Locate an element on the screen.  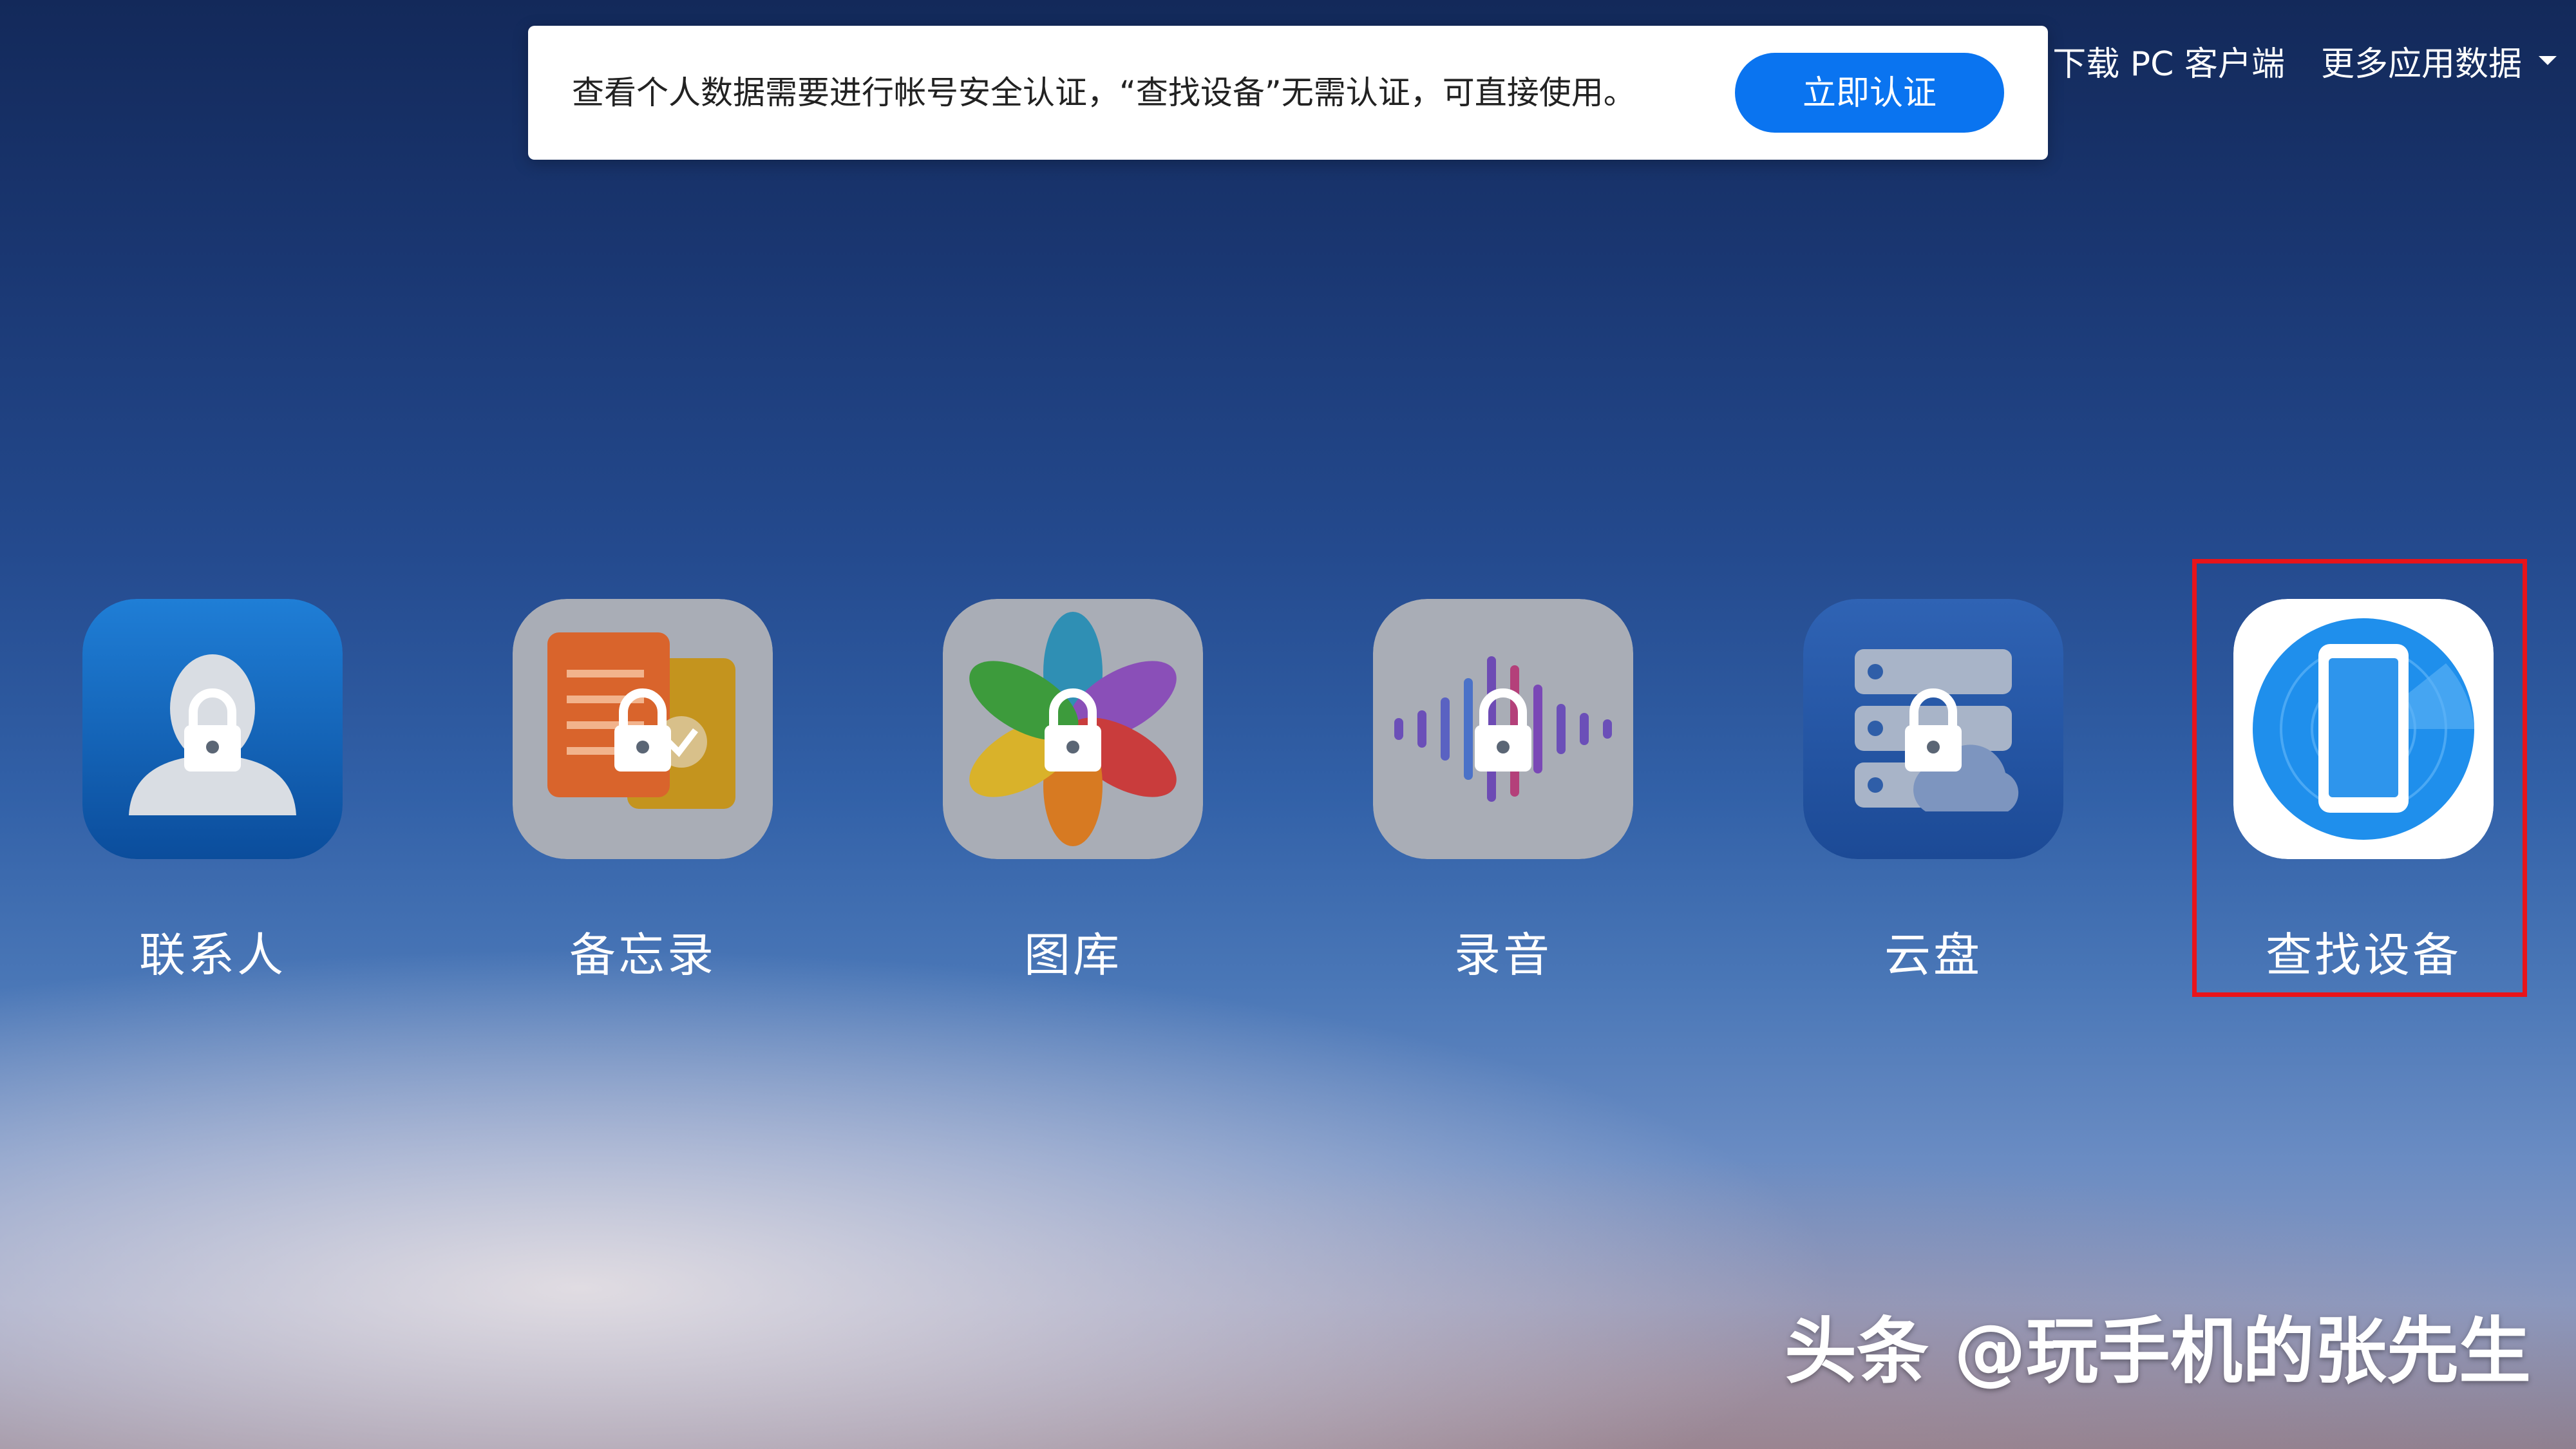
download-pc-client-link: 下载 PC 客户端 is located at coordinates (2152, 61).